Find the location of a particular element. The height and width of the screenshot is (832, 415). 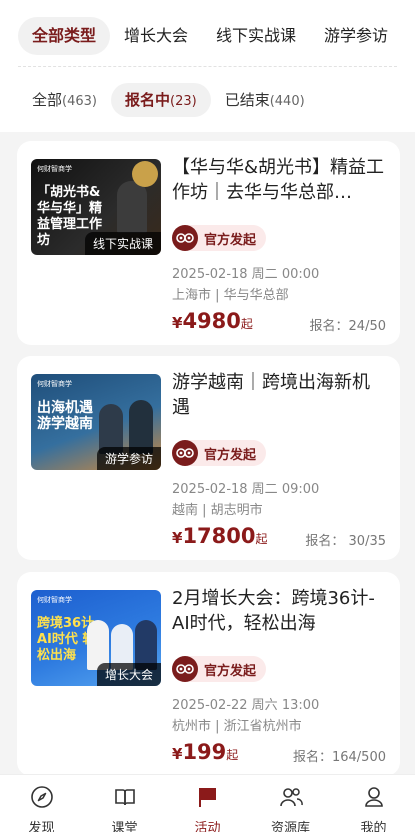

activity-thumbnail: 何财智商学 出海机遇 游学越南 游学参访 is located at coordinates (96, 422).